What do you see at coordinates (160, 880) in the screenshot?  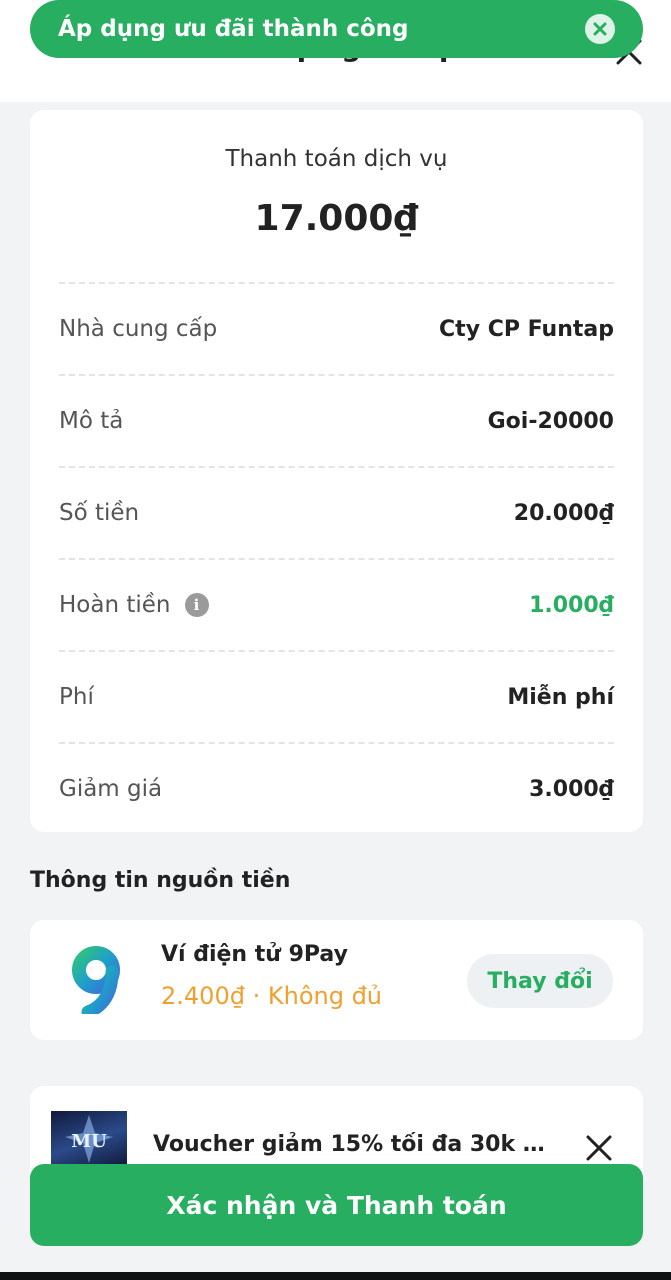 I see `funding-source-title: Thông tin nguồn tiền` at bounding box center [160, 880].